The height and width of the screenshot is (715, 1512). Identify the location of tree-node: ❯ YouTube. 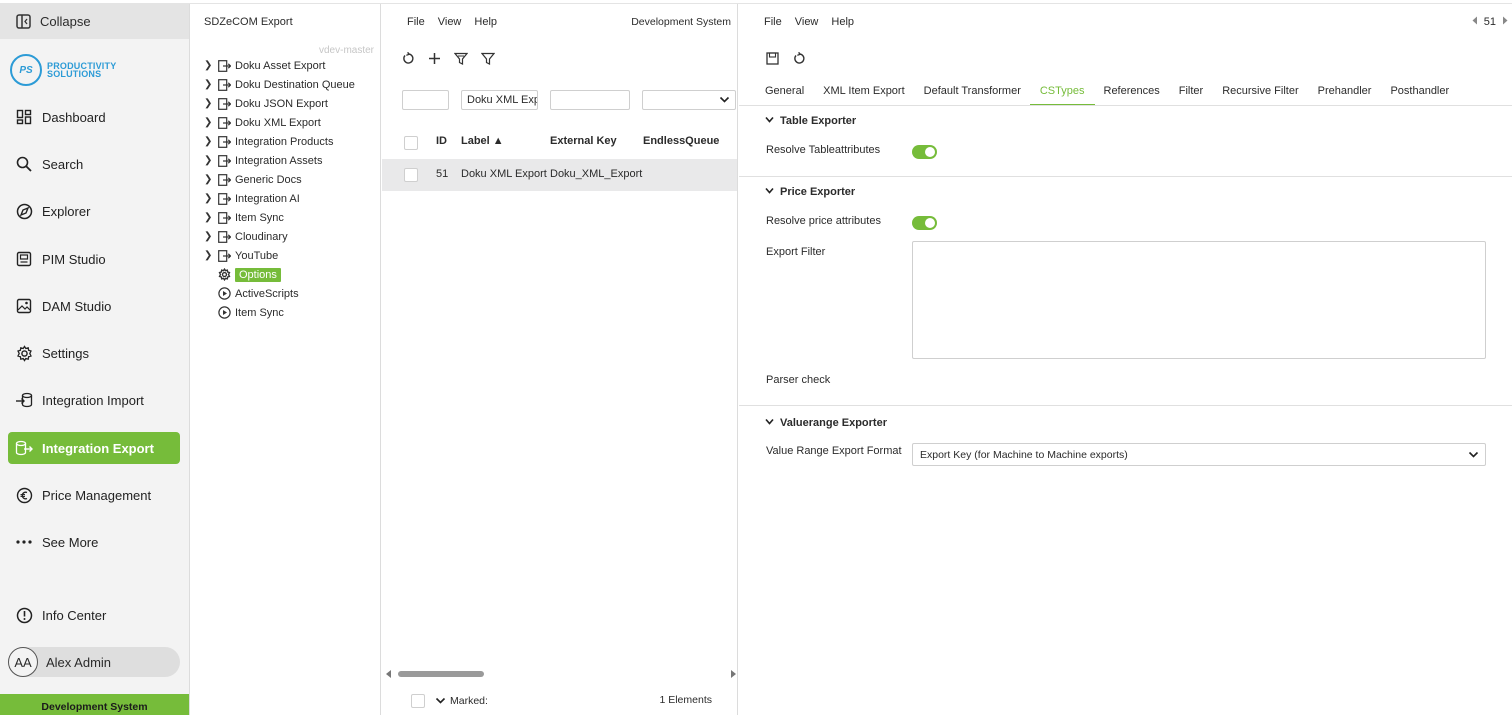
(241, 255).